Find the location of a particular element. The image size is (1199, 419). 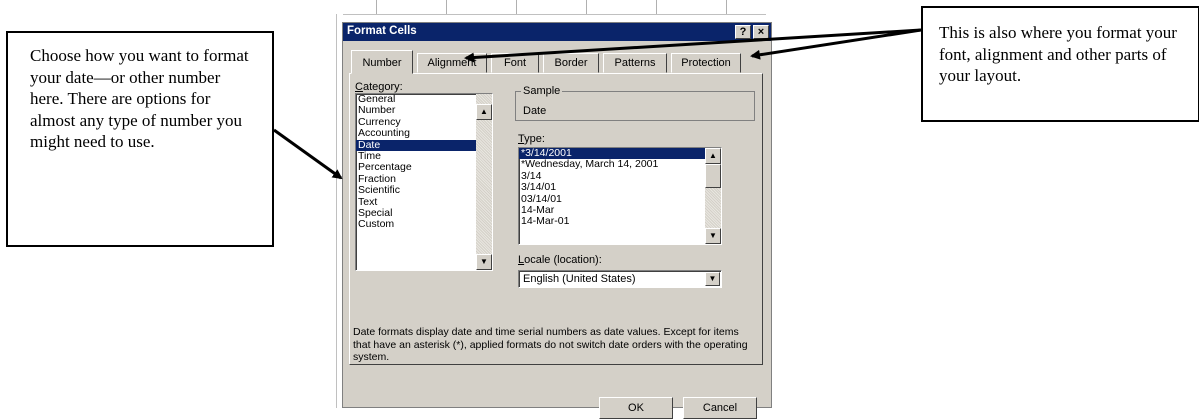

type-item: 14-Mar-01 is located at coordinates (620, 221).